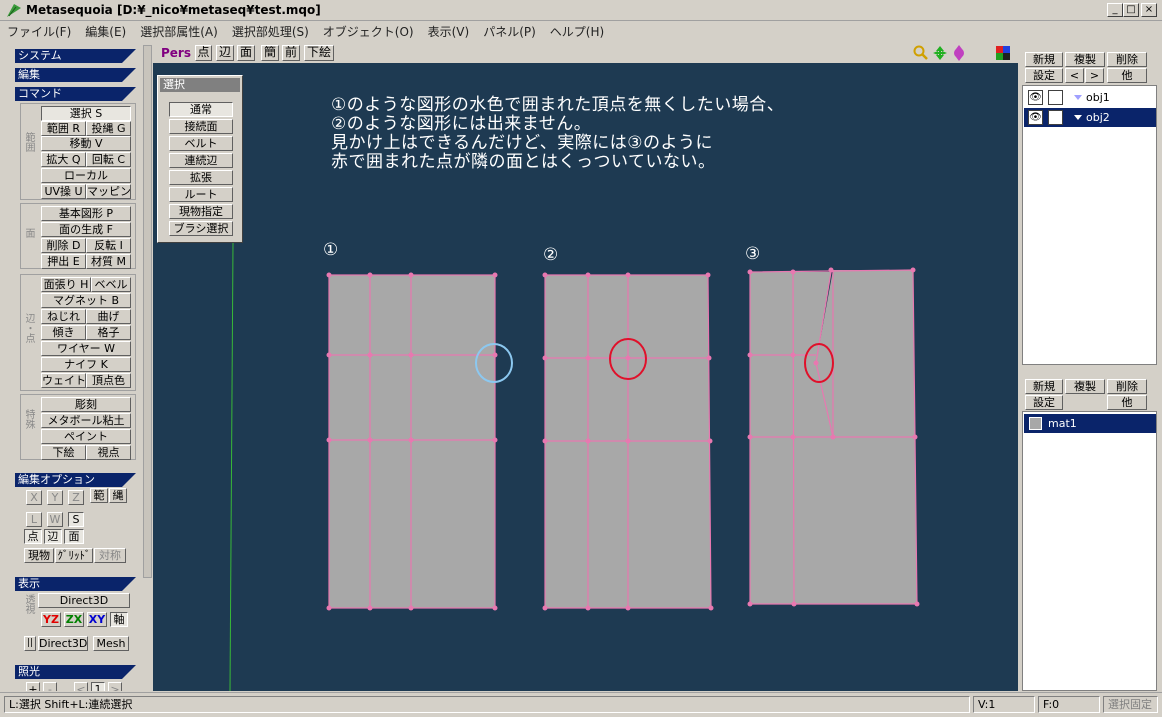 The image size is (1162, 717). What do you see at coordinates (1044, 59) in the screenshot?
I see `object-new-button: 新規` at bounding box center [1044, 59].